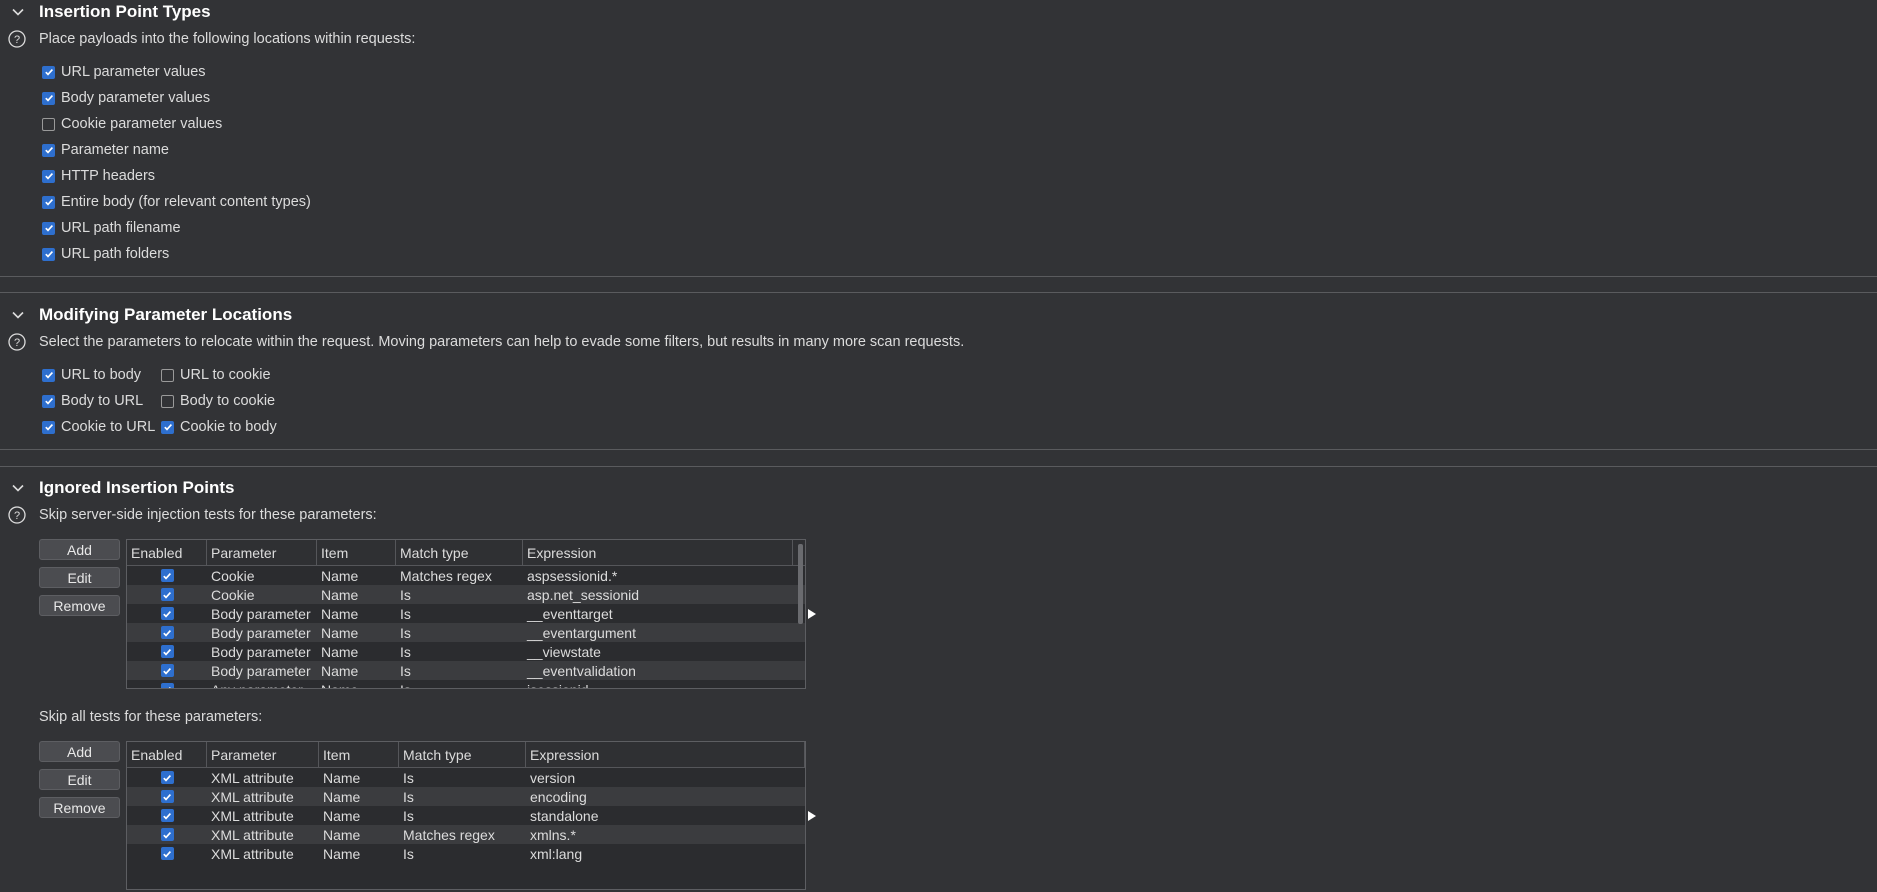 Image resolution: width=1877 pixels, height=892 pixels. What do you see at coordinates (466, 815) in the screenshot?
I see `table-row: XML attribute Name Is standalone` at bounding box center [466, 815].